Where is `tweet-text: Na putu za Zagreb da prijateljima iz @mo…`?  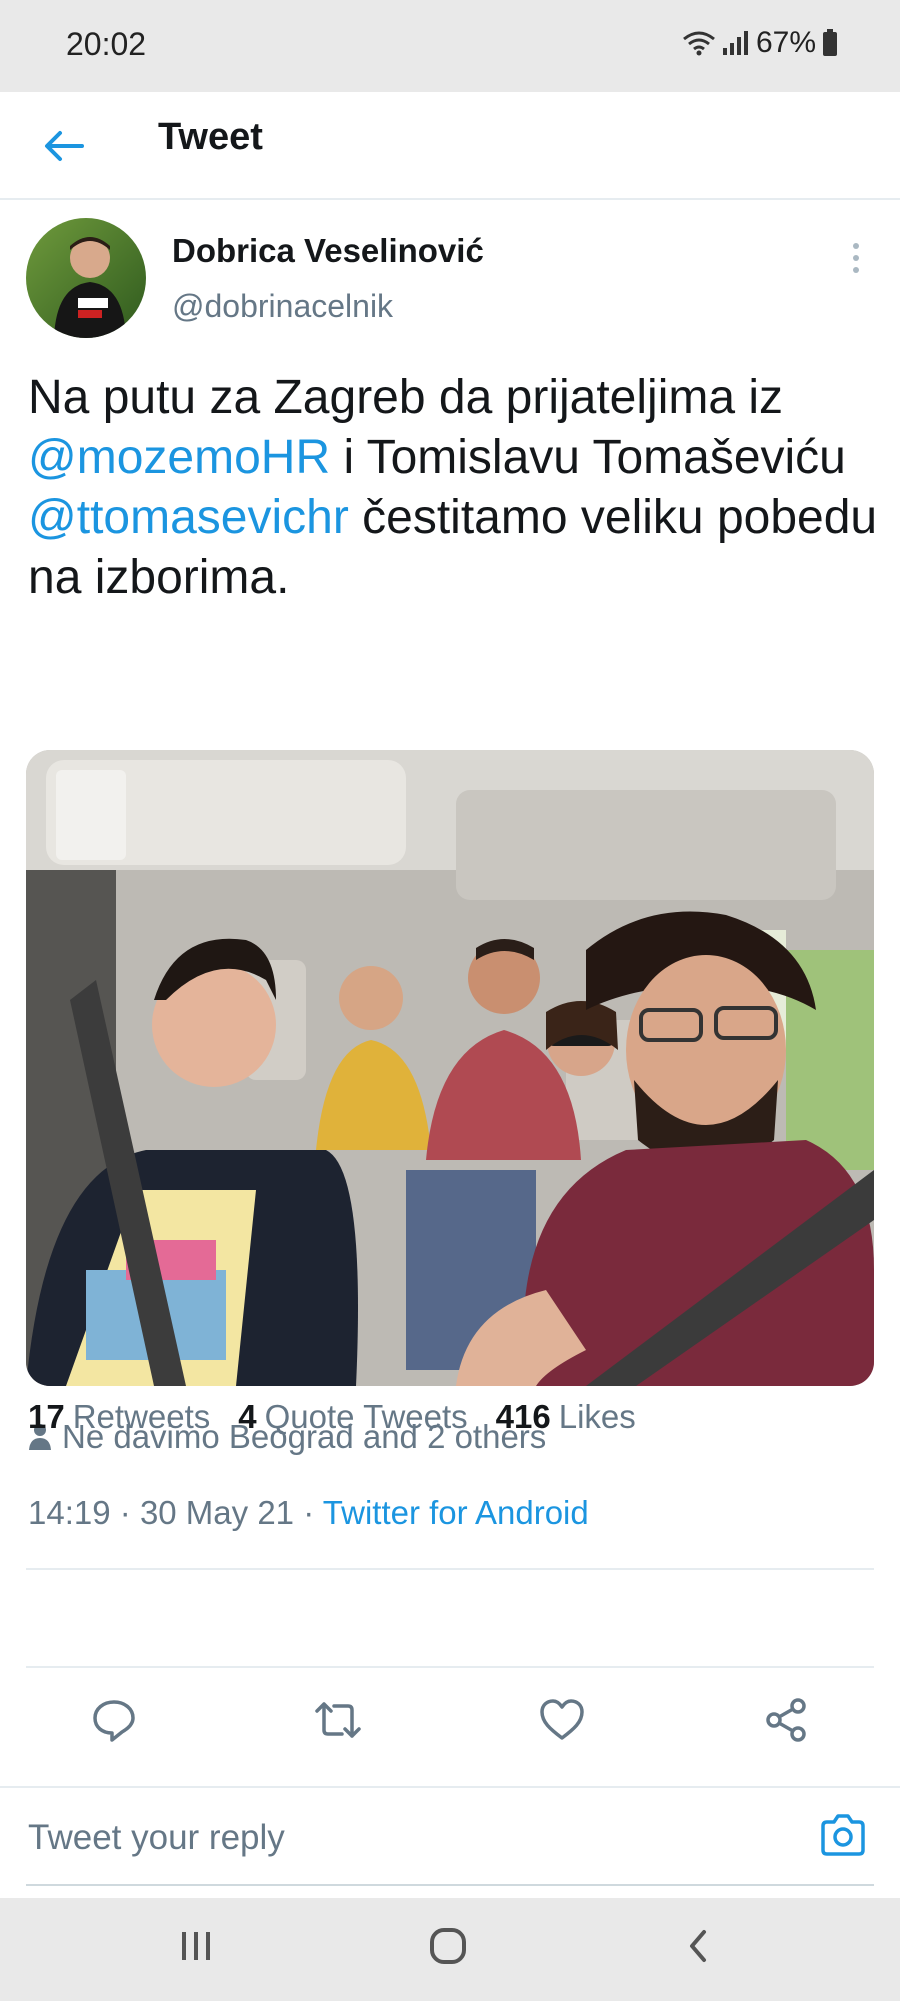 tweet-text: Na putu za Zagreb da prijateljima iz @mo… is located at coordinates (453, 488).